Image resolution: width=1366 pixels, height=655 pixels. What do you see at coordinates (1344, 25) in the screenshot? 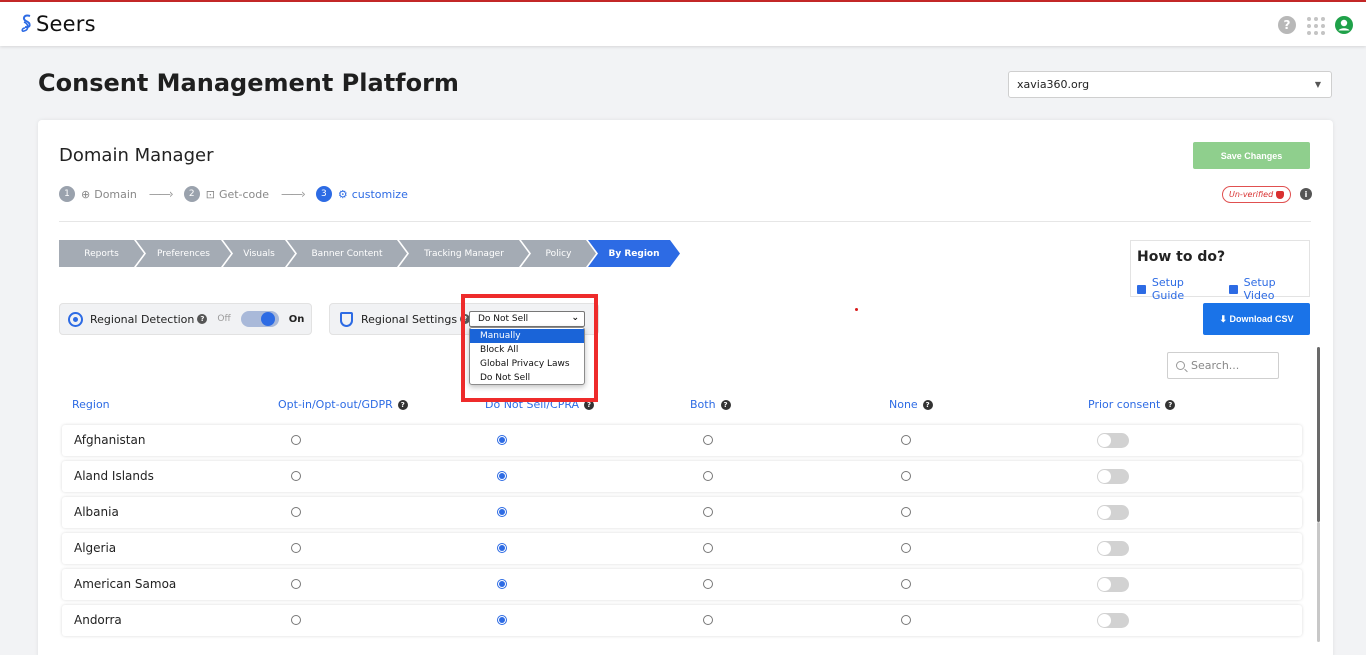
I see `user-account-icon` at bounding box center [1344, 25].